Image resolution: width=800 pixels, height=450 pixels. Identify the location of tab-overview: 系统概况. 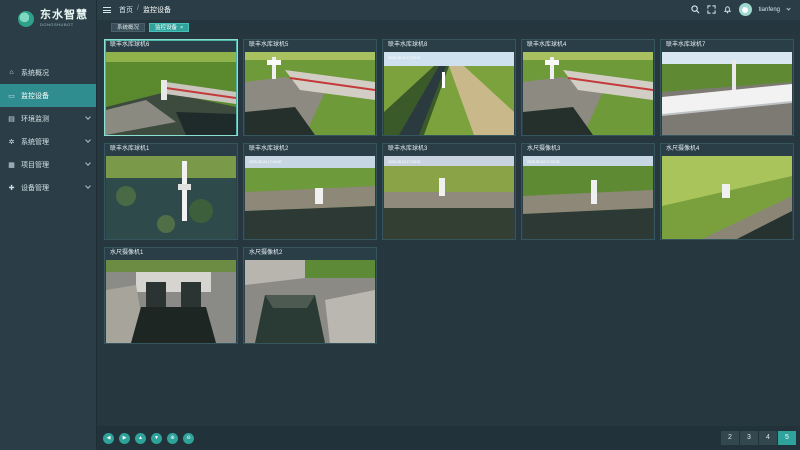
(128, 27).